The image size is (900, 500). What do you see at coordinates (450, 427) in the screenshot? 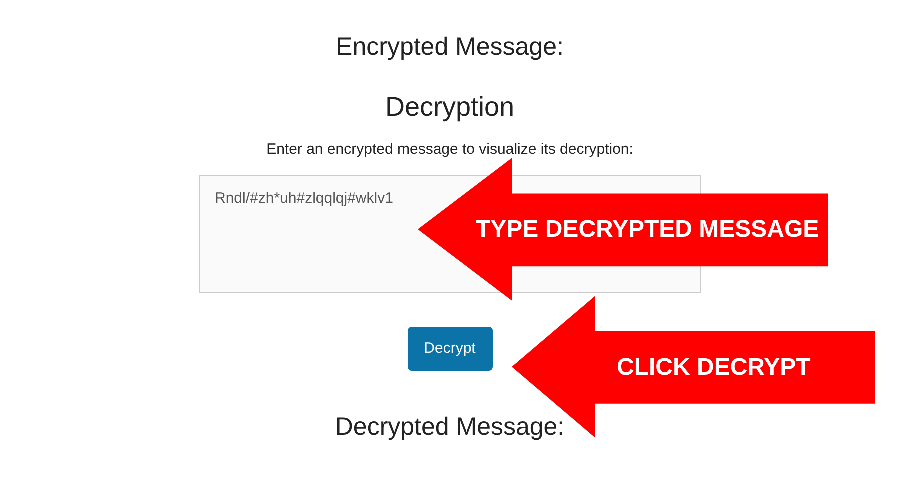
I see `decrypted-heading: Decrypted Message:` at bounding box center [450, 427].